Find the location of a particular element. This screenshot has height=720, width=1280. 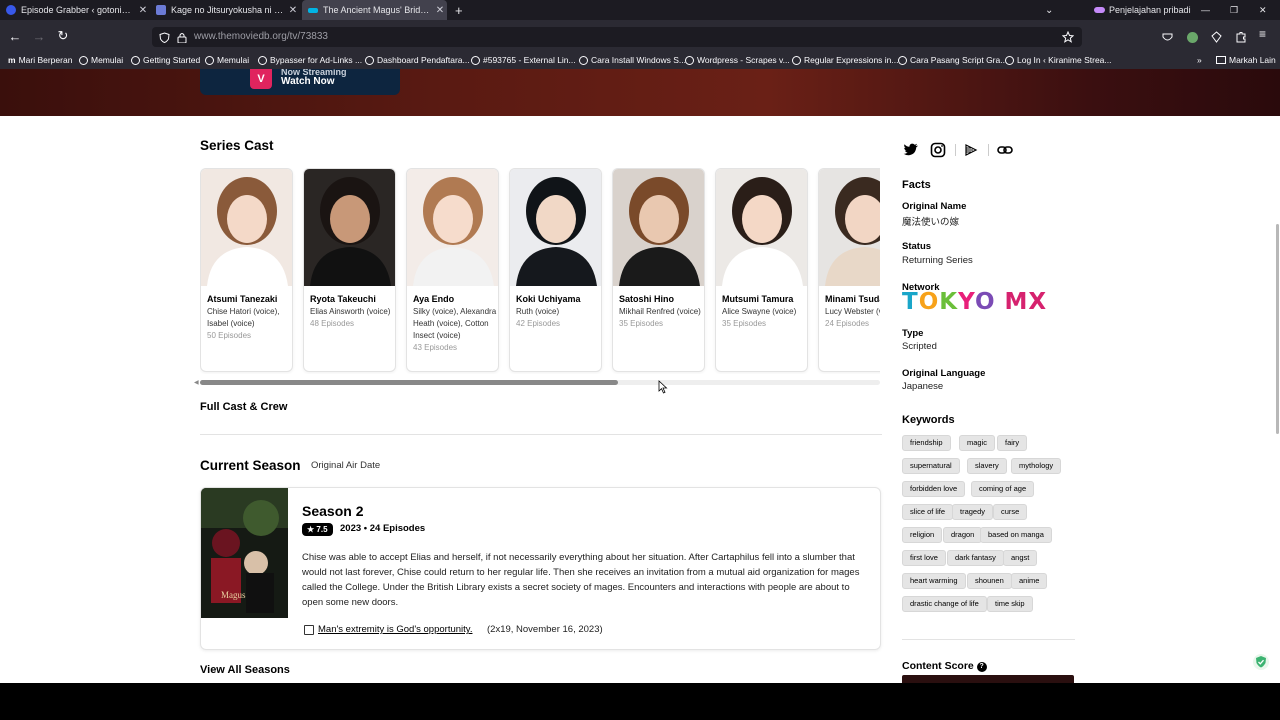

bookmarks-overflow-chevron-icon: » is located at coordinates (1199, 60).